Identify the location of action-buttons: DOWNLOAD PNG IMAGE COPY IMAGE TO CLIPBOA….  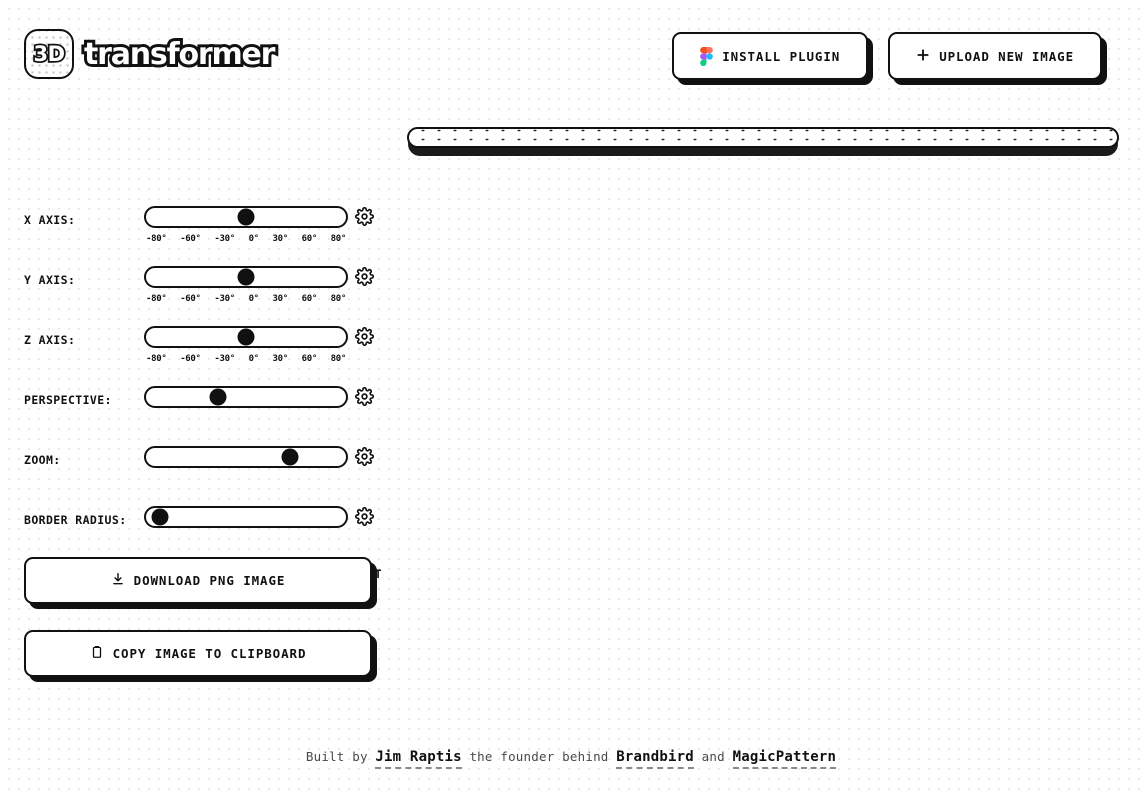
(198, 617).